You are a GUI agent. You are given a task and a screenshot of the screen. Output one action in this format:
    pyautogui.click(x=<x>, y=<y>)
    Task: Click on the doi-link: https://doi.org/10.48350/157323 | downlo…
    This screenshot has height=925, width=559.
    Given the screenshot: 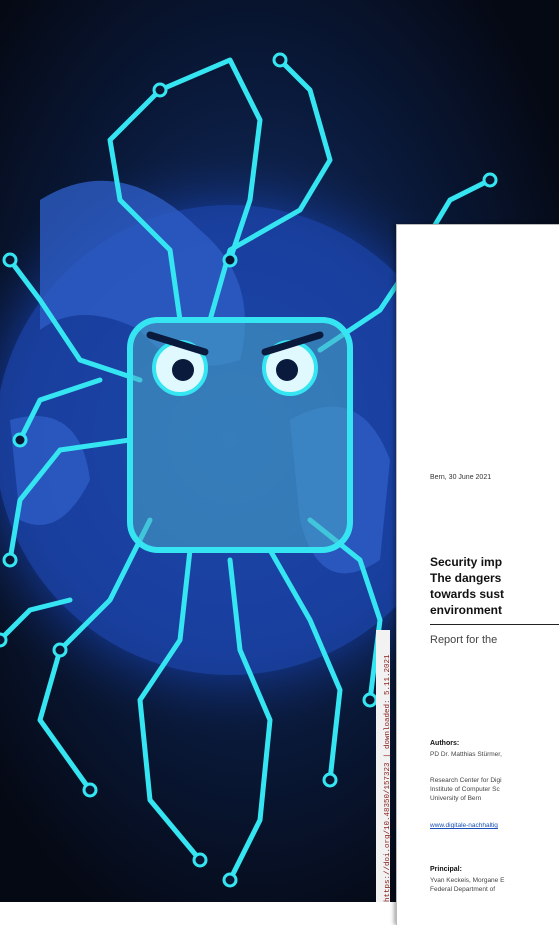 What is the action you would take?
    pyautogui.click(x=388, y=778)
    